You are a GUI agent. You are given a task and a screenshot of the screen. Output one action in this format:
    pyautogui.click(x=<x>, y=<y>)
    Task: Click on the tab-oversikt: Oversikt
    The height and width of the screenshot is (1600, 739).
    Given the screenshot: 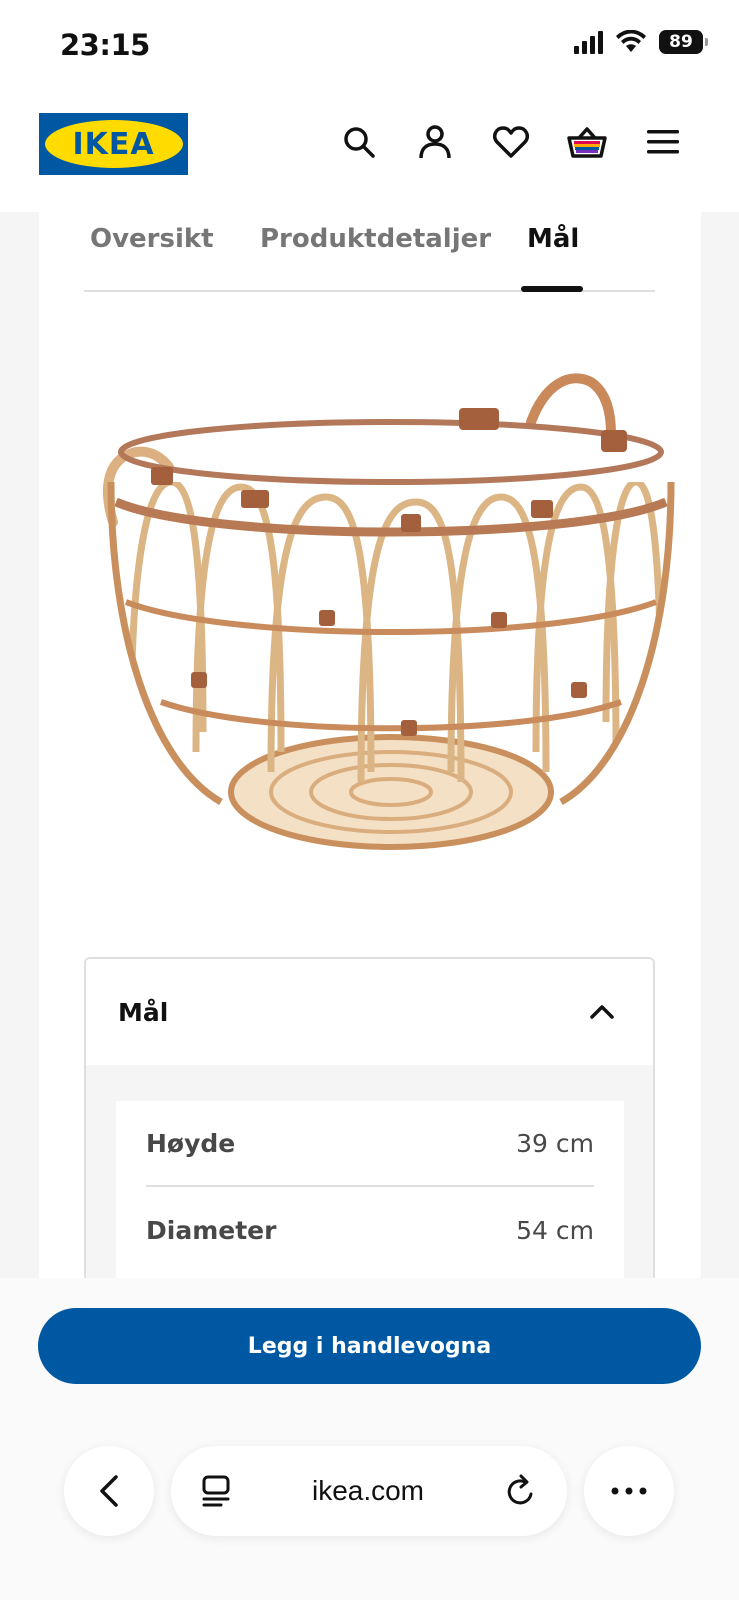 What is the action you would take?
    pyautogui.click(x=152, y=239)
    